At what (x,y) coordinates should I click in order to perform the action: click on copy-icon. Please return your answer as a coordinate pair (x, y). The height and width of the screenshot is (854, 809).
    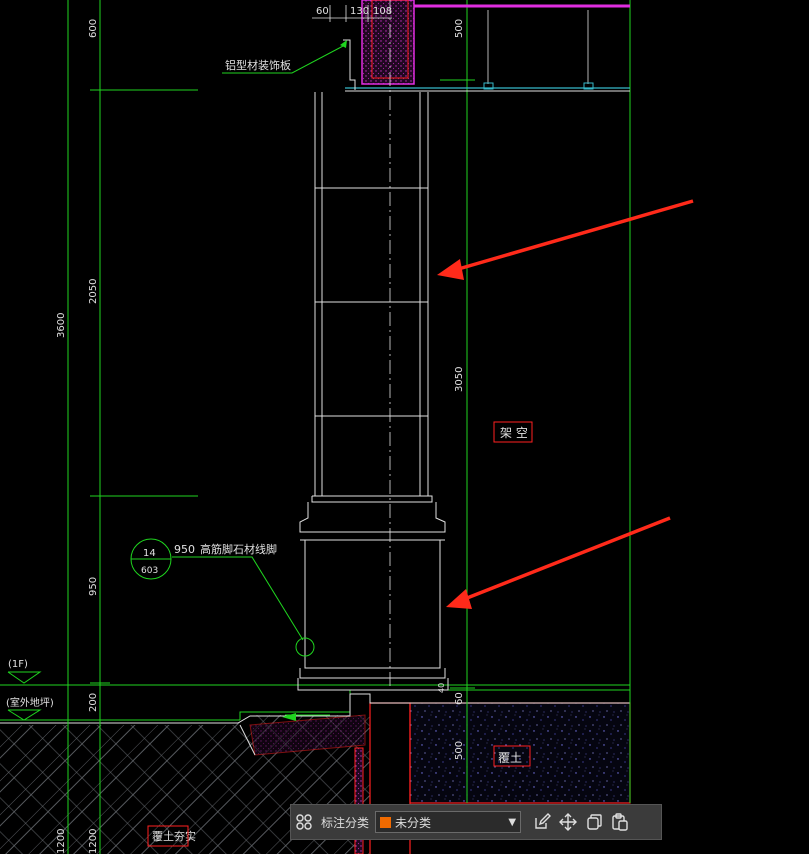
    Looking at the image, I should click on (594, 822).